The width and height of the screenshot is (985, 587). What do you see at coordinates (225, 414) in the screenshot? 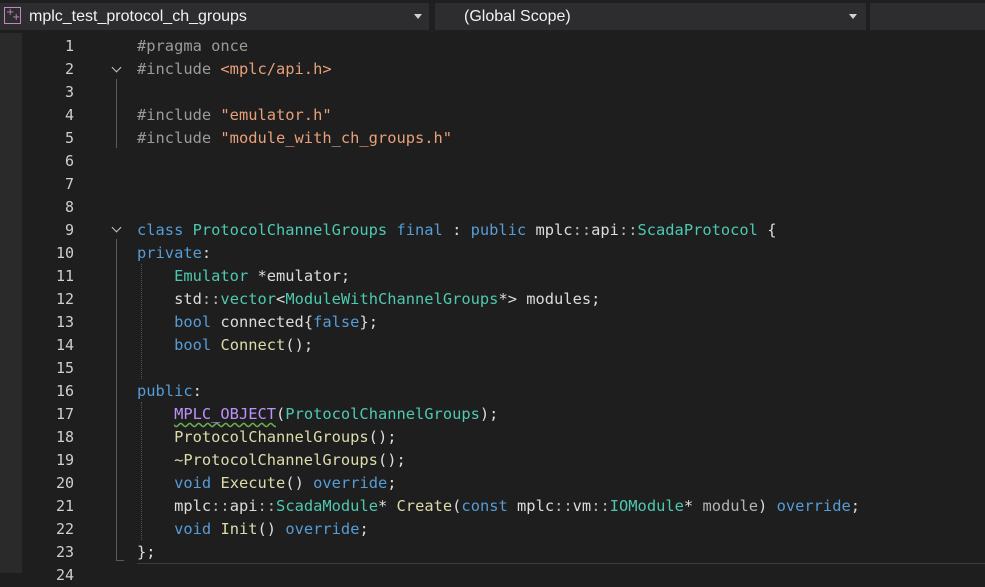
I see `code-token: MPLC_OBJECT` at bounding box center [225, 414].